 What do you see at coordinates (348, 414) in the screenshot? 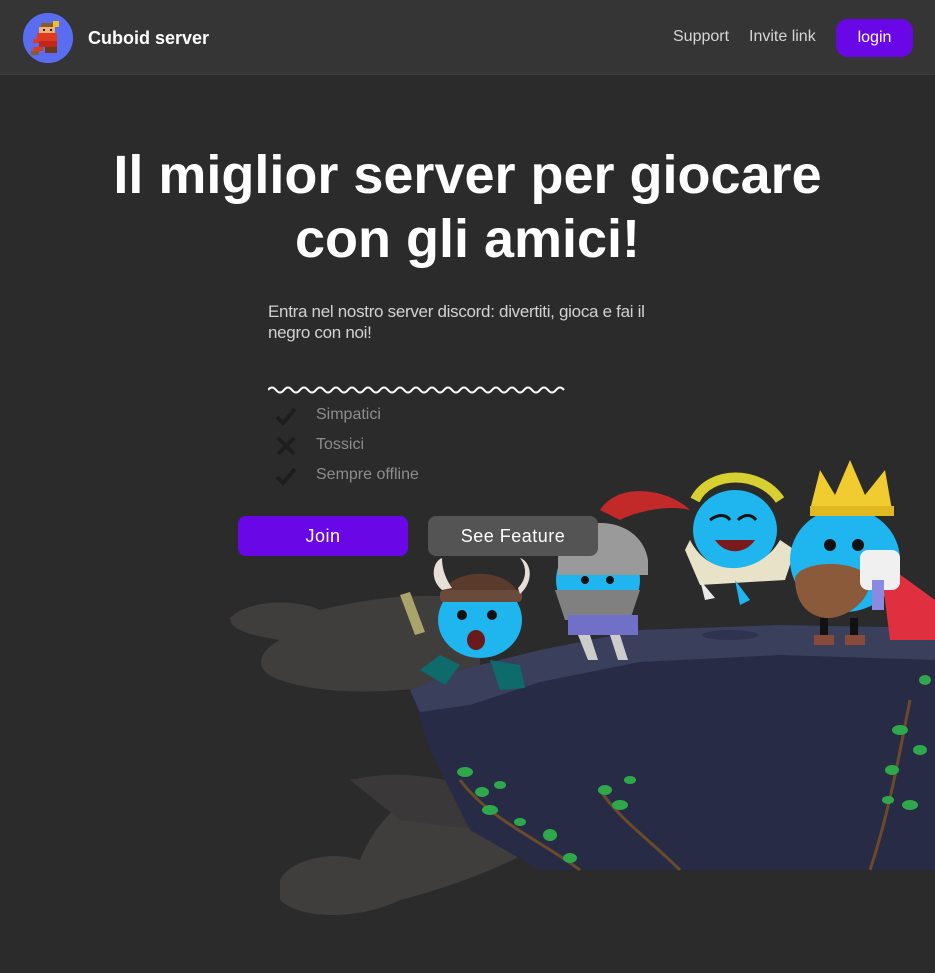
I see `feature-label: Simpatici` at bounding box center [348, 414].